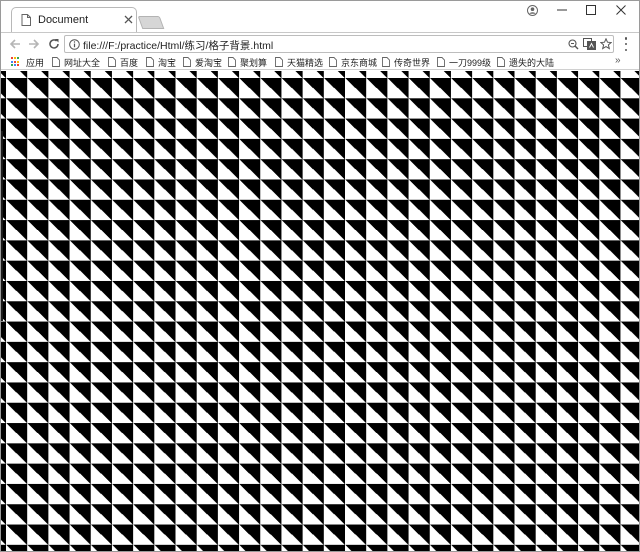  What do you see at coordinates (359, 62) in the screenshot?
I see `bookmark-label: 京东商城` at bounding box center [359, 62].